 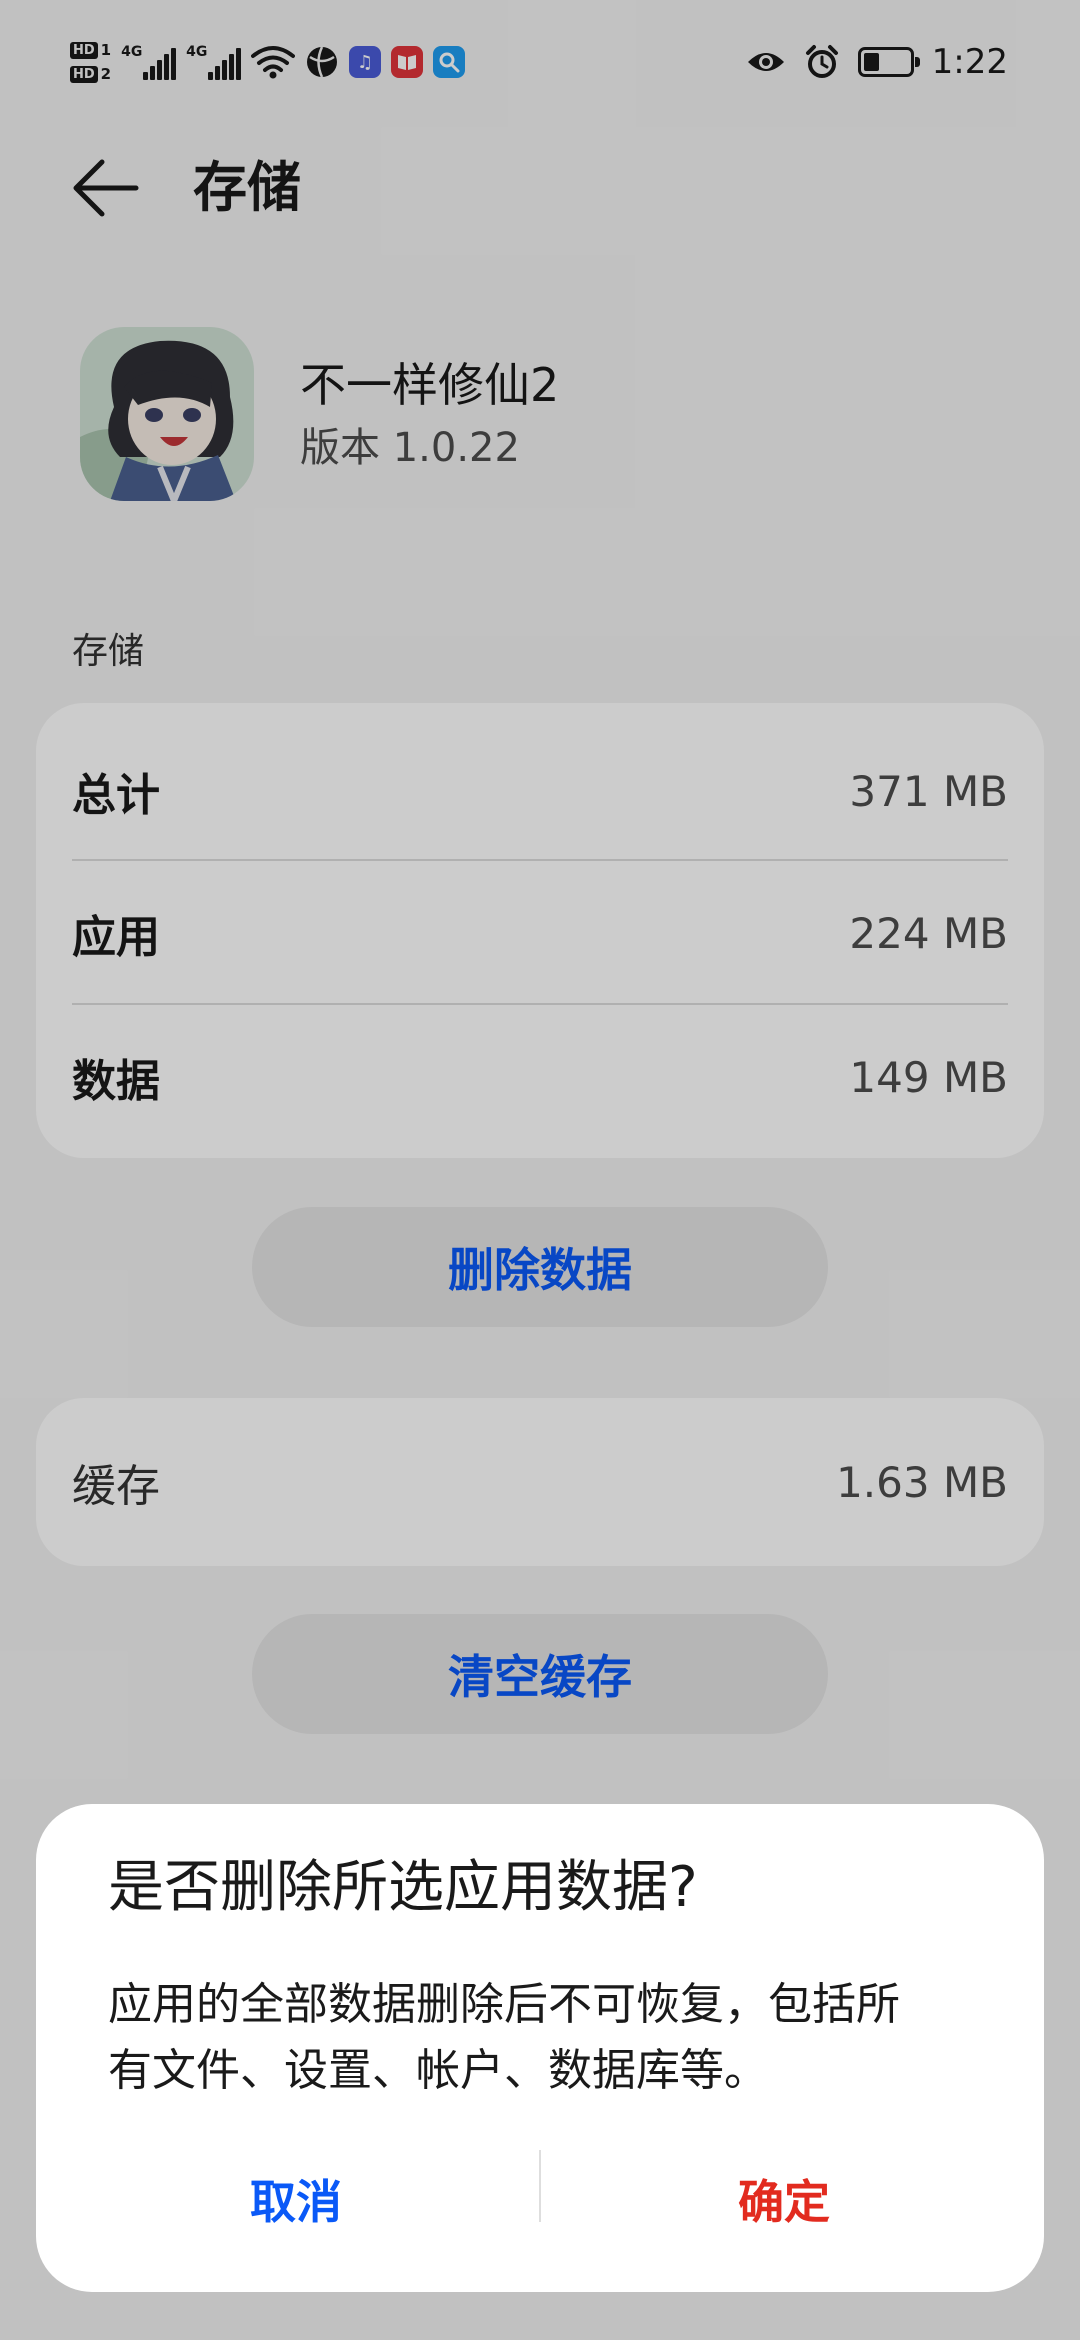 I want to click on button-divider, so click(x=540, y=2186).